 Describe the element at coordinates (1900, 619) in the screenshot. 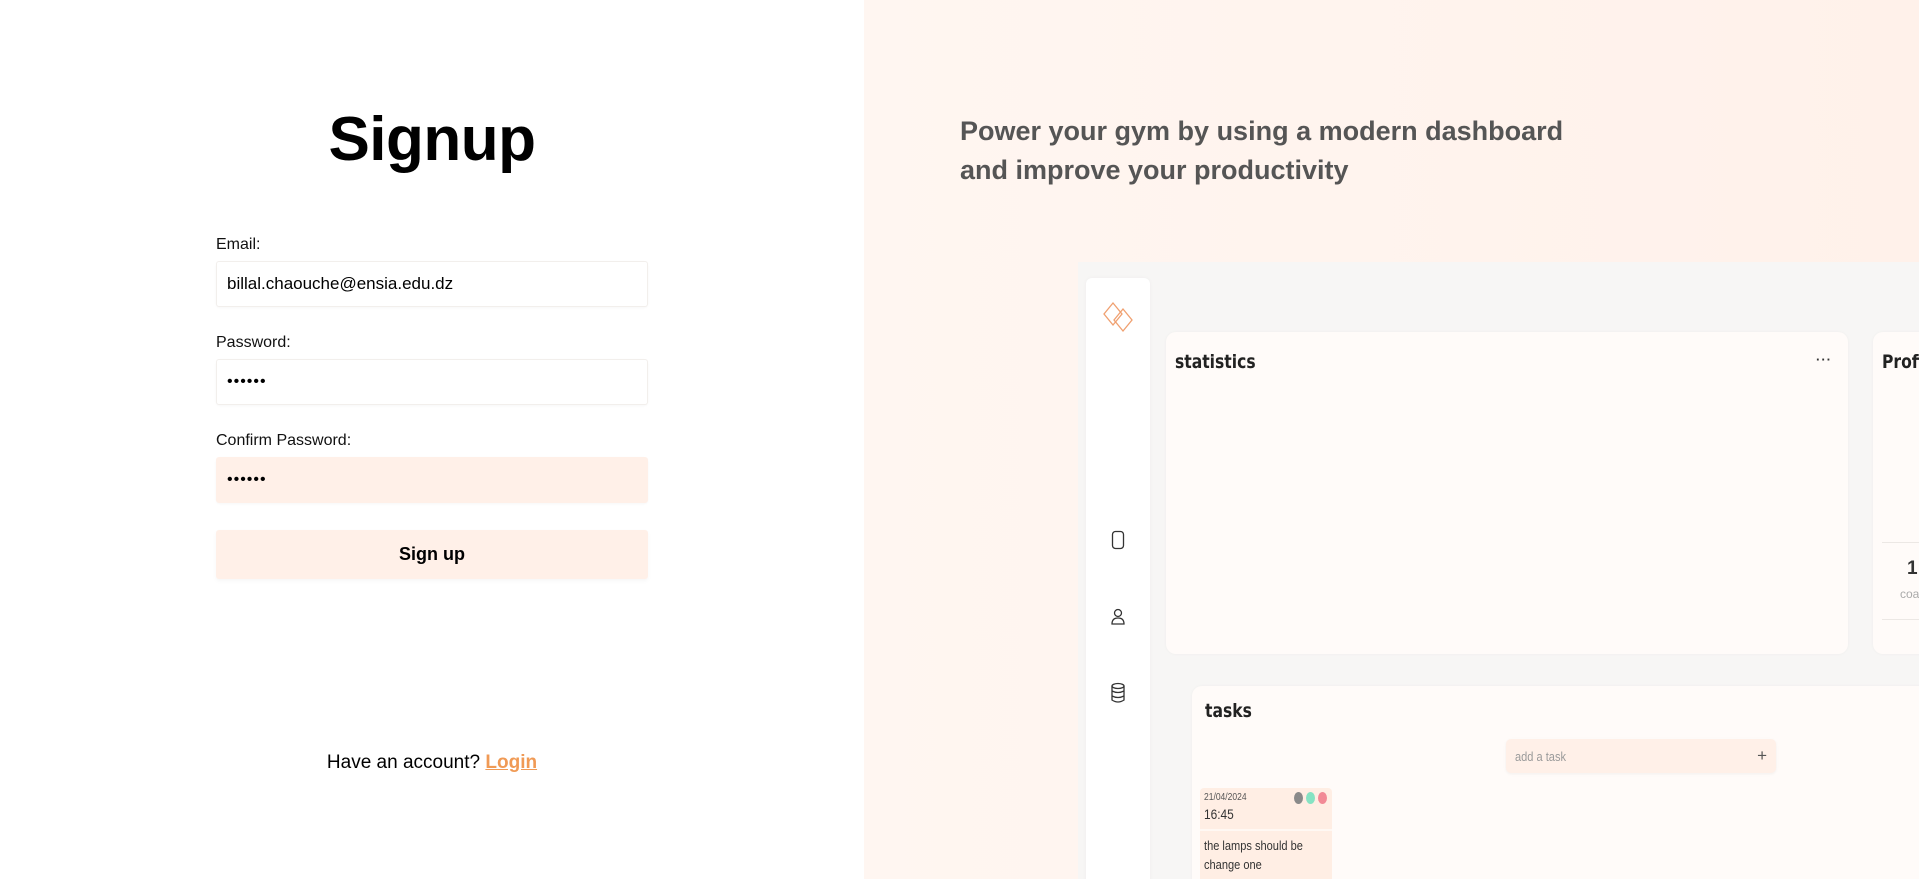

I see `profile-divider-bottom` at that location.